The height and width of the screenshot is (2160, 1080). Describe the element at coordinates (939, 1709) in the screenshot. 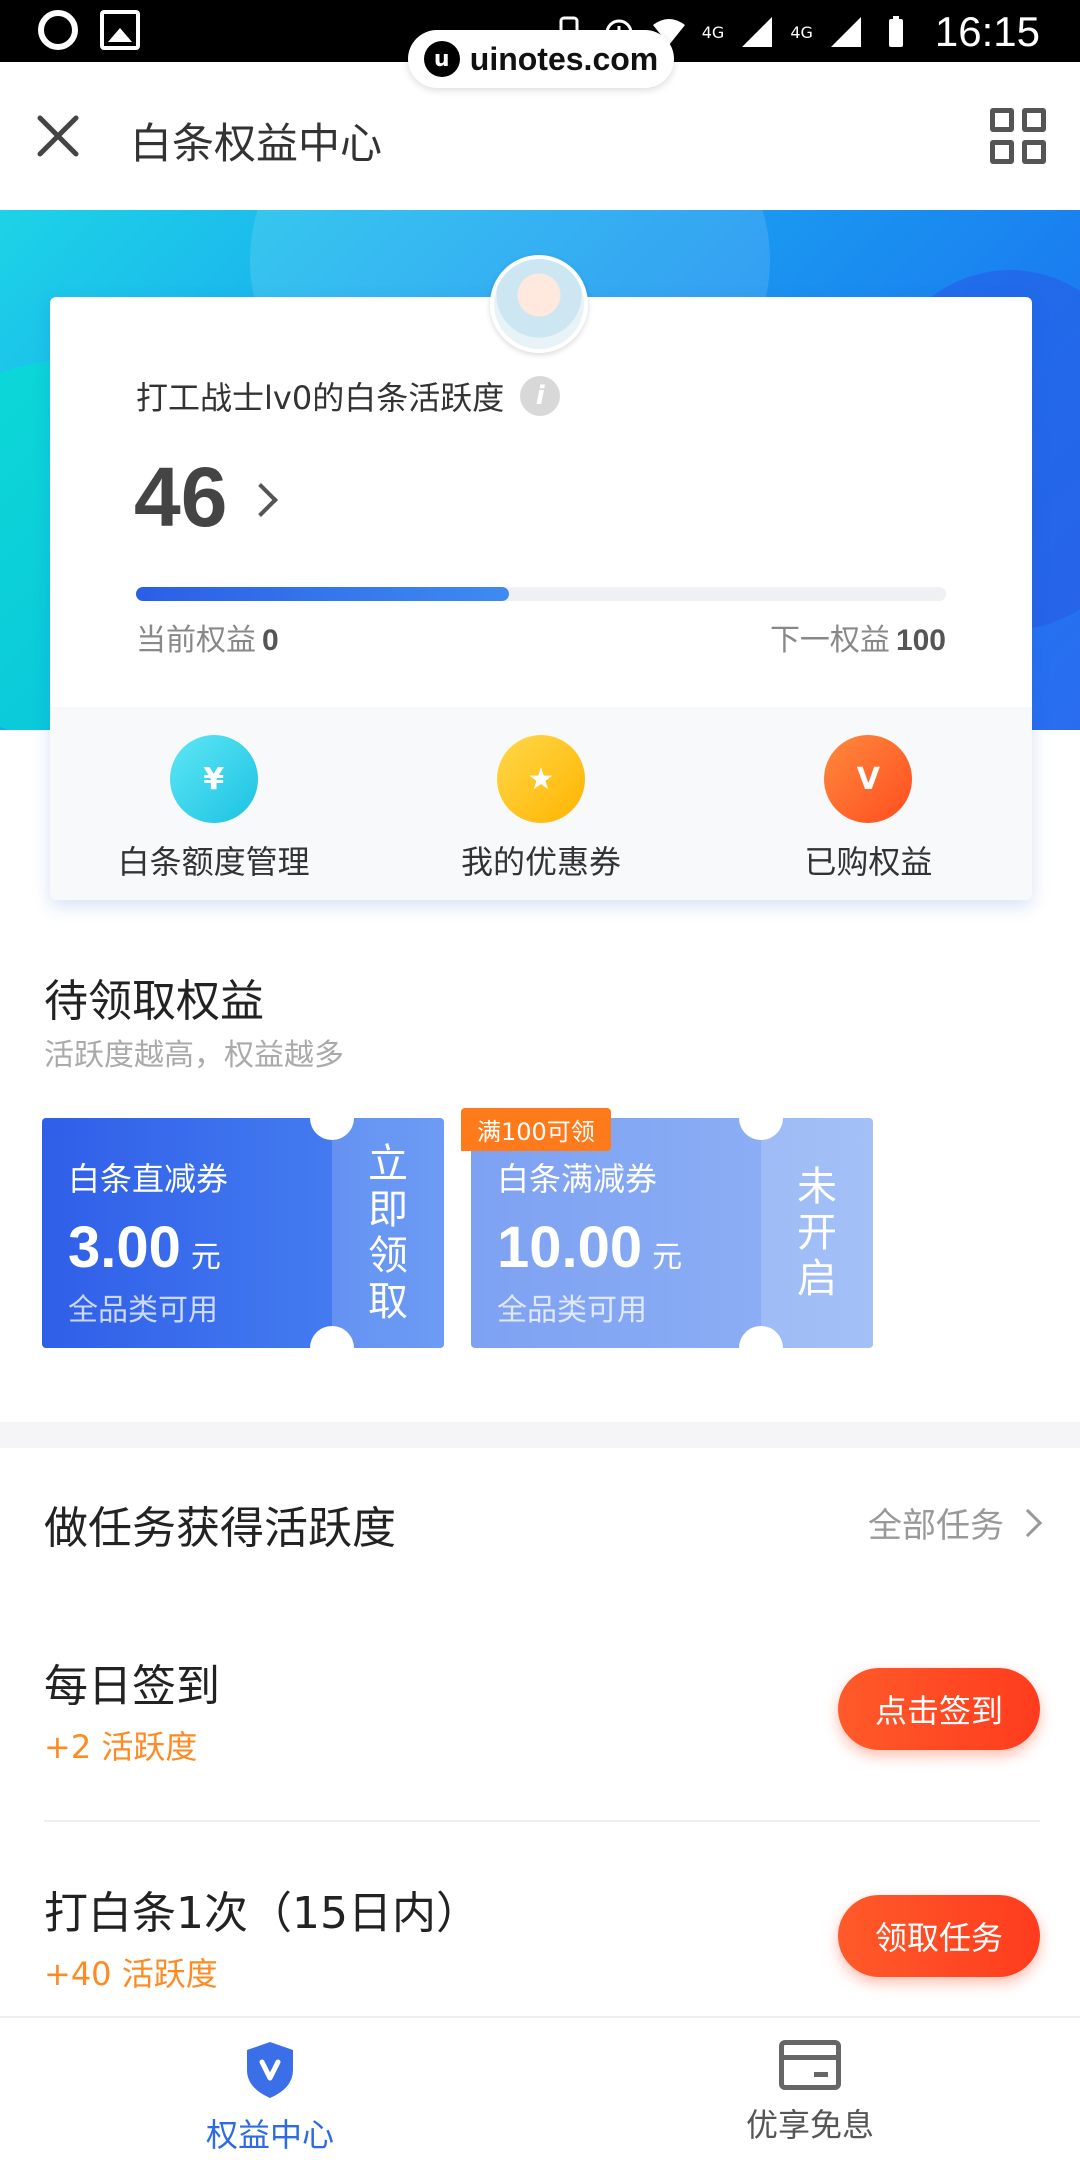

I see `checkin-button: 点击签到` at that location.